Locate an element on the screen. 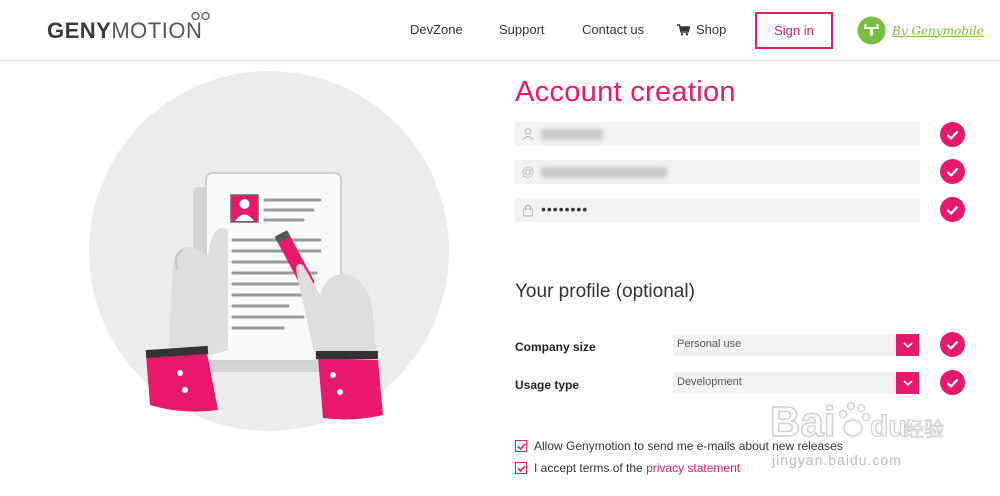 The image size is (1000, 496). accept-terms-row: I accept terms of the privacy statement is located at coordinates (627, 468).